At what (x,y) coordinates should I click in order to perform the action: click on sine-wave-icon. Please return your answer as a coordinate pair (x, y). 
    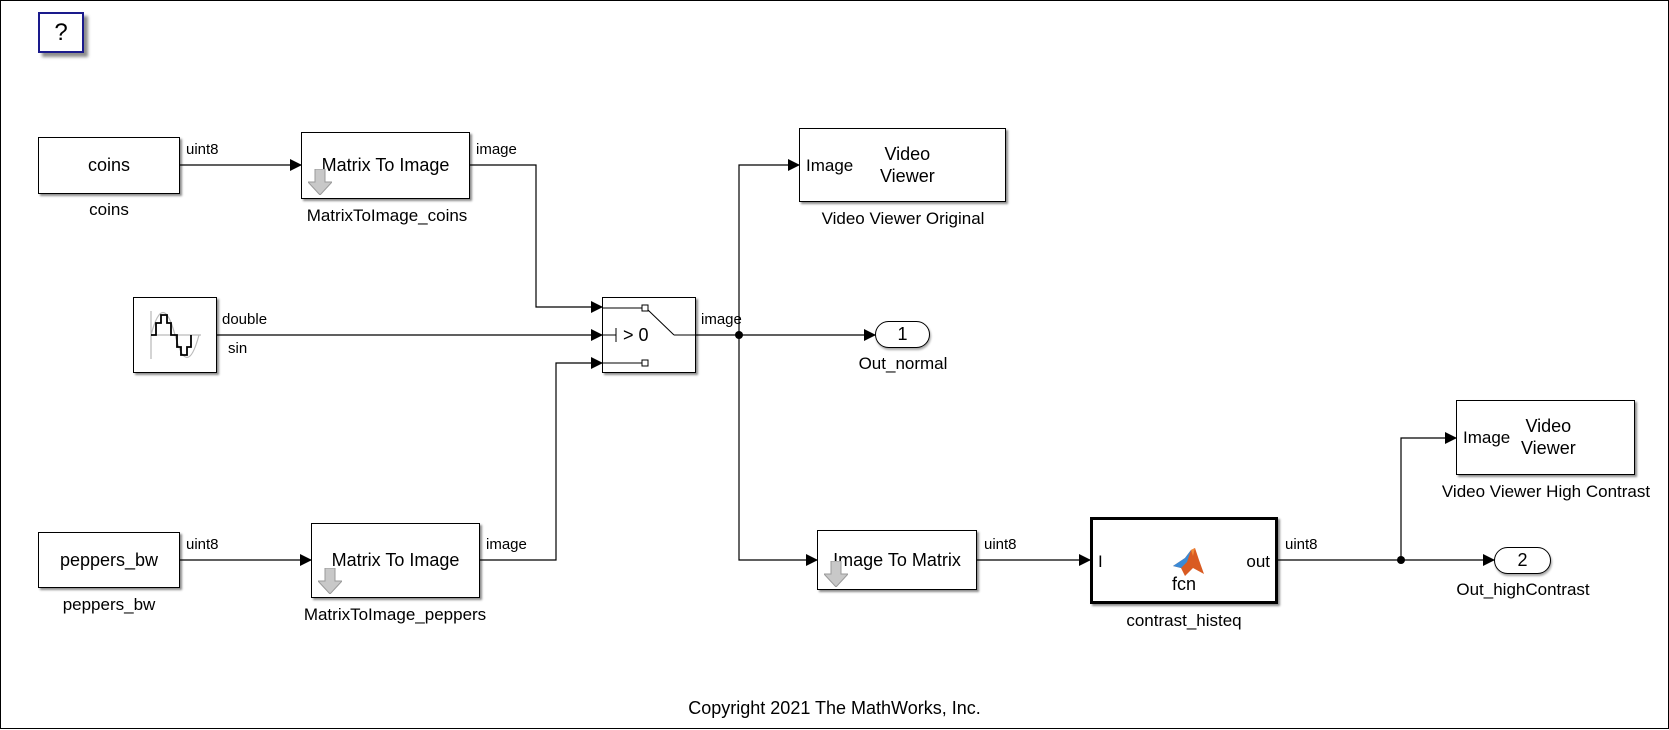
    Looking at the image, I should click on (175, 335).